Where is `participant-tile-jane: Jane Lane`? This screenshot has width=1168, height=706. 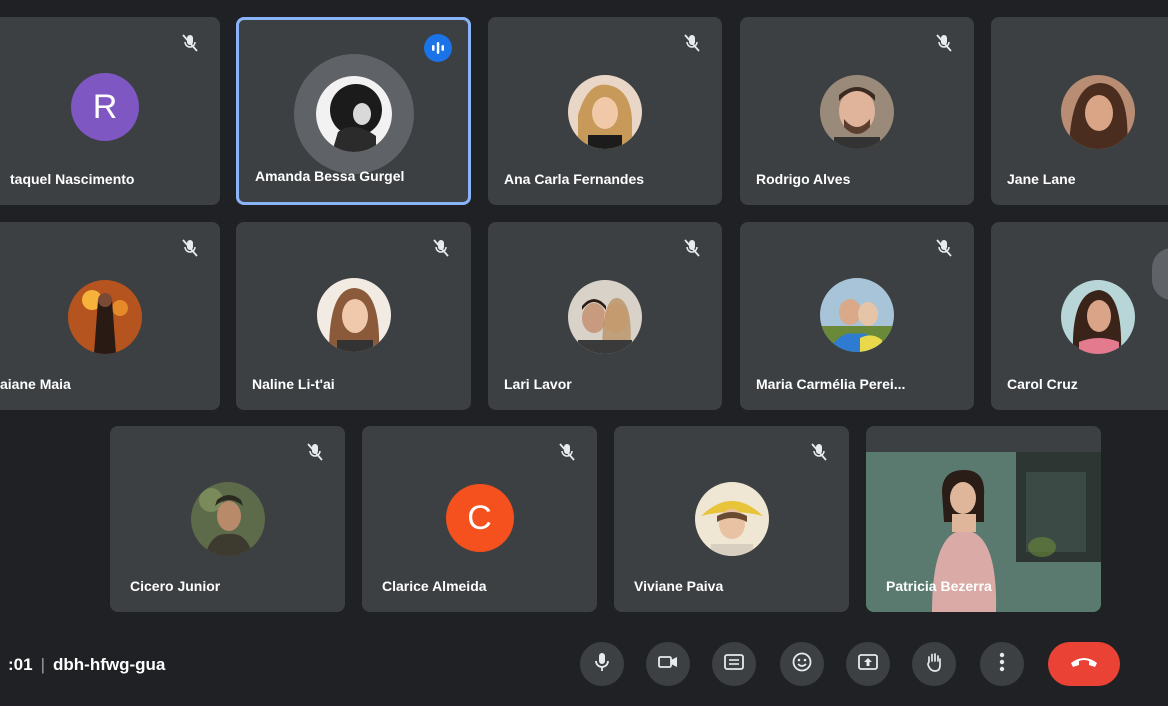
participant-tile-jane: Jane Lane is located at coordinates (1079, 111).